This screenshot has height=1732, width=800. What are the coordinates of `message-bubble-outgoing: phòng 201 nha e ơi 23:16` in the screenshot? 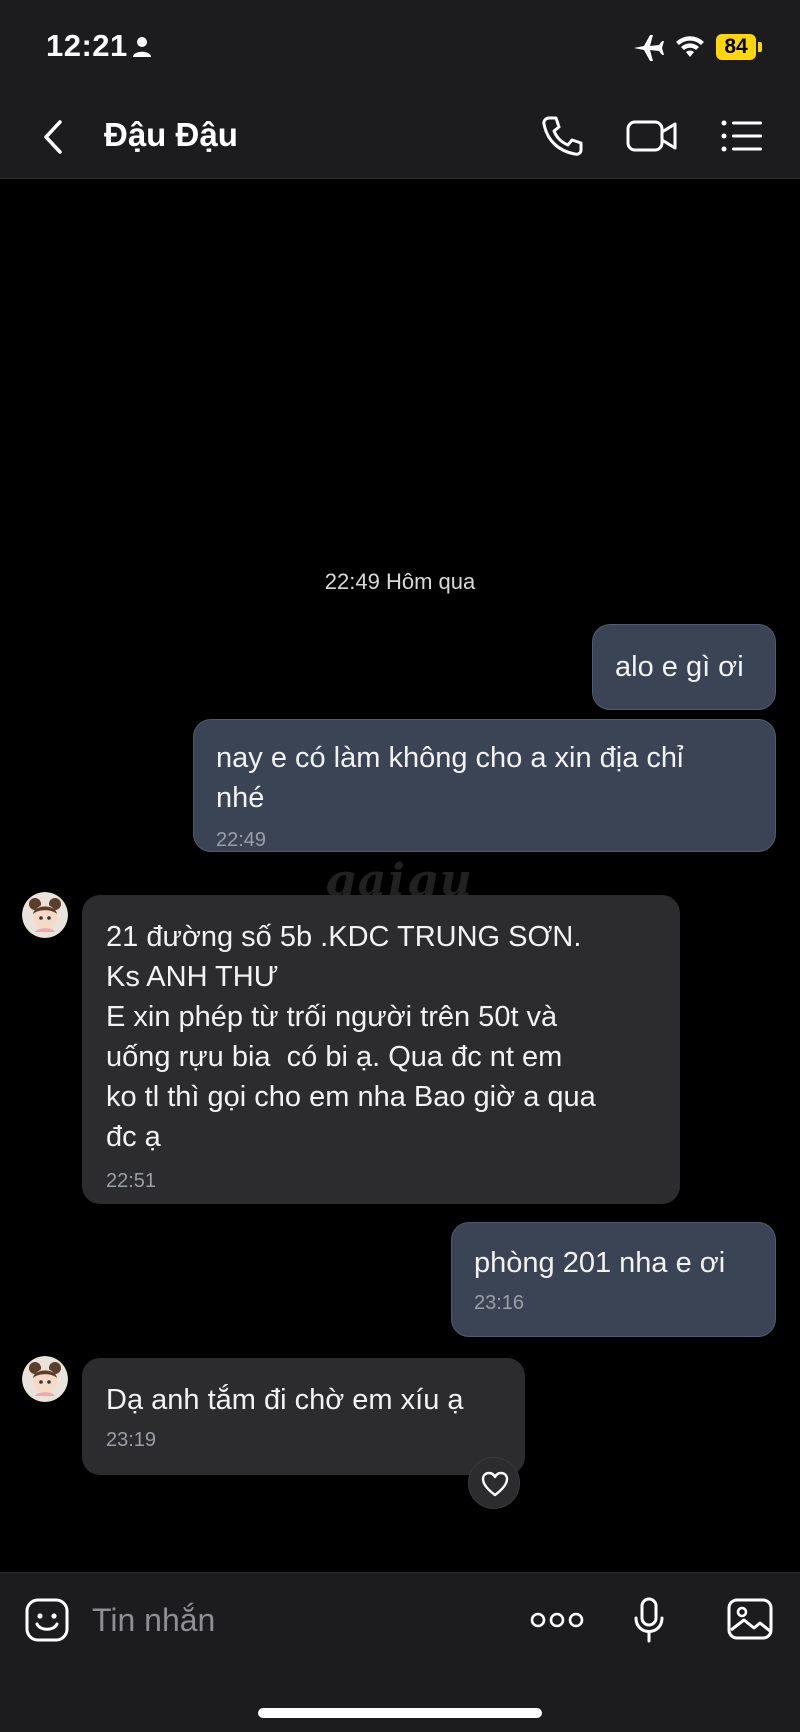 It's located at (613, 1279).